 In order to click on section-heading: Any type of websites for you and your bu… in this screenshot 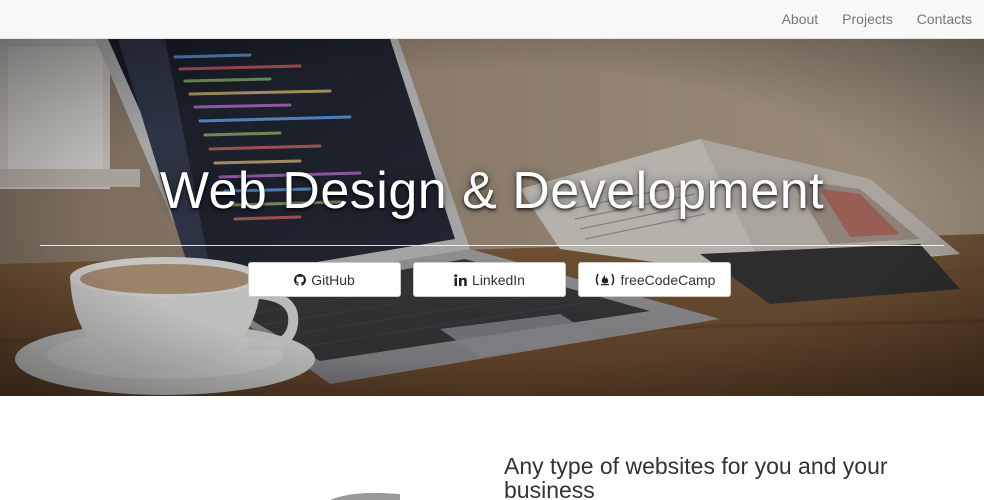, I will do `click(696, 476)`.